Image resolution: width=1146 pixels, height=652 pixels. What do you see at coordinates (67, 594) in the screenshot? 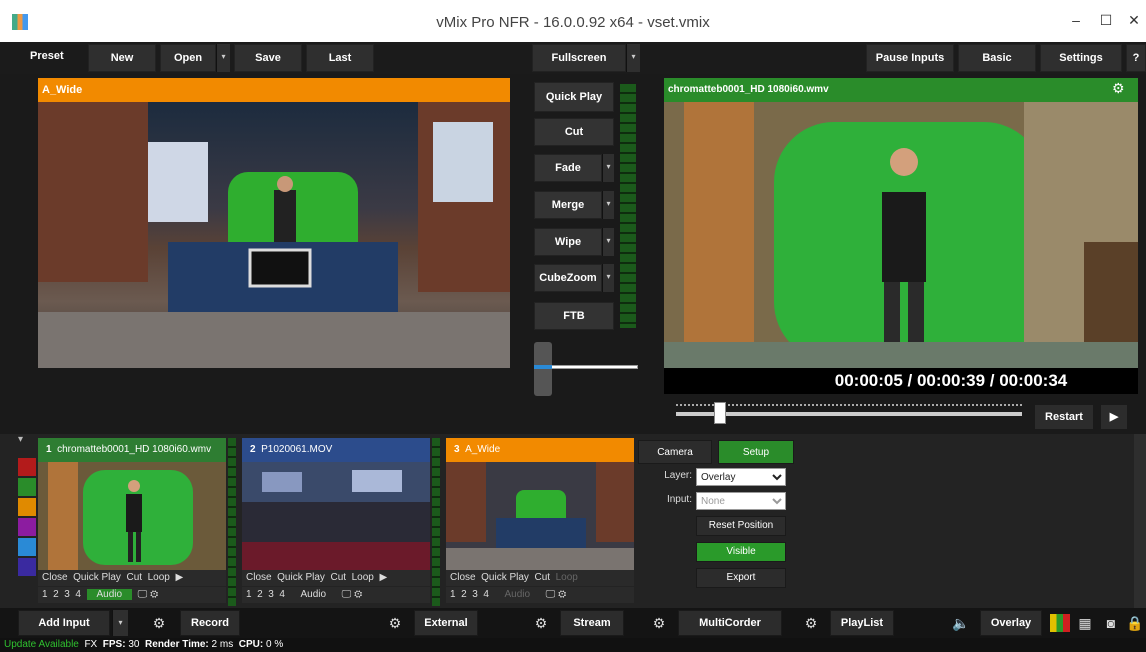
I see `input-1-overlay-3: 3` at bounding box center [67, 594].